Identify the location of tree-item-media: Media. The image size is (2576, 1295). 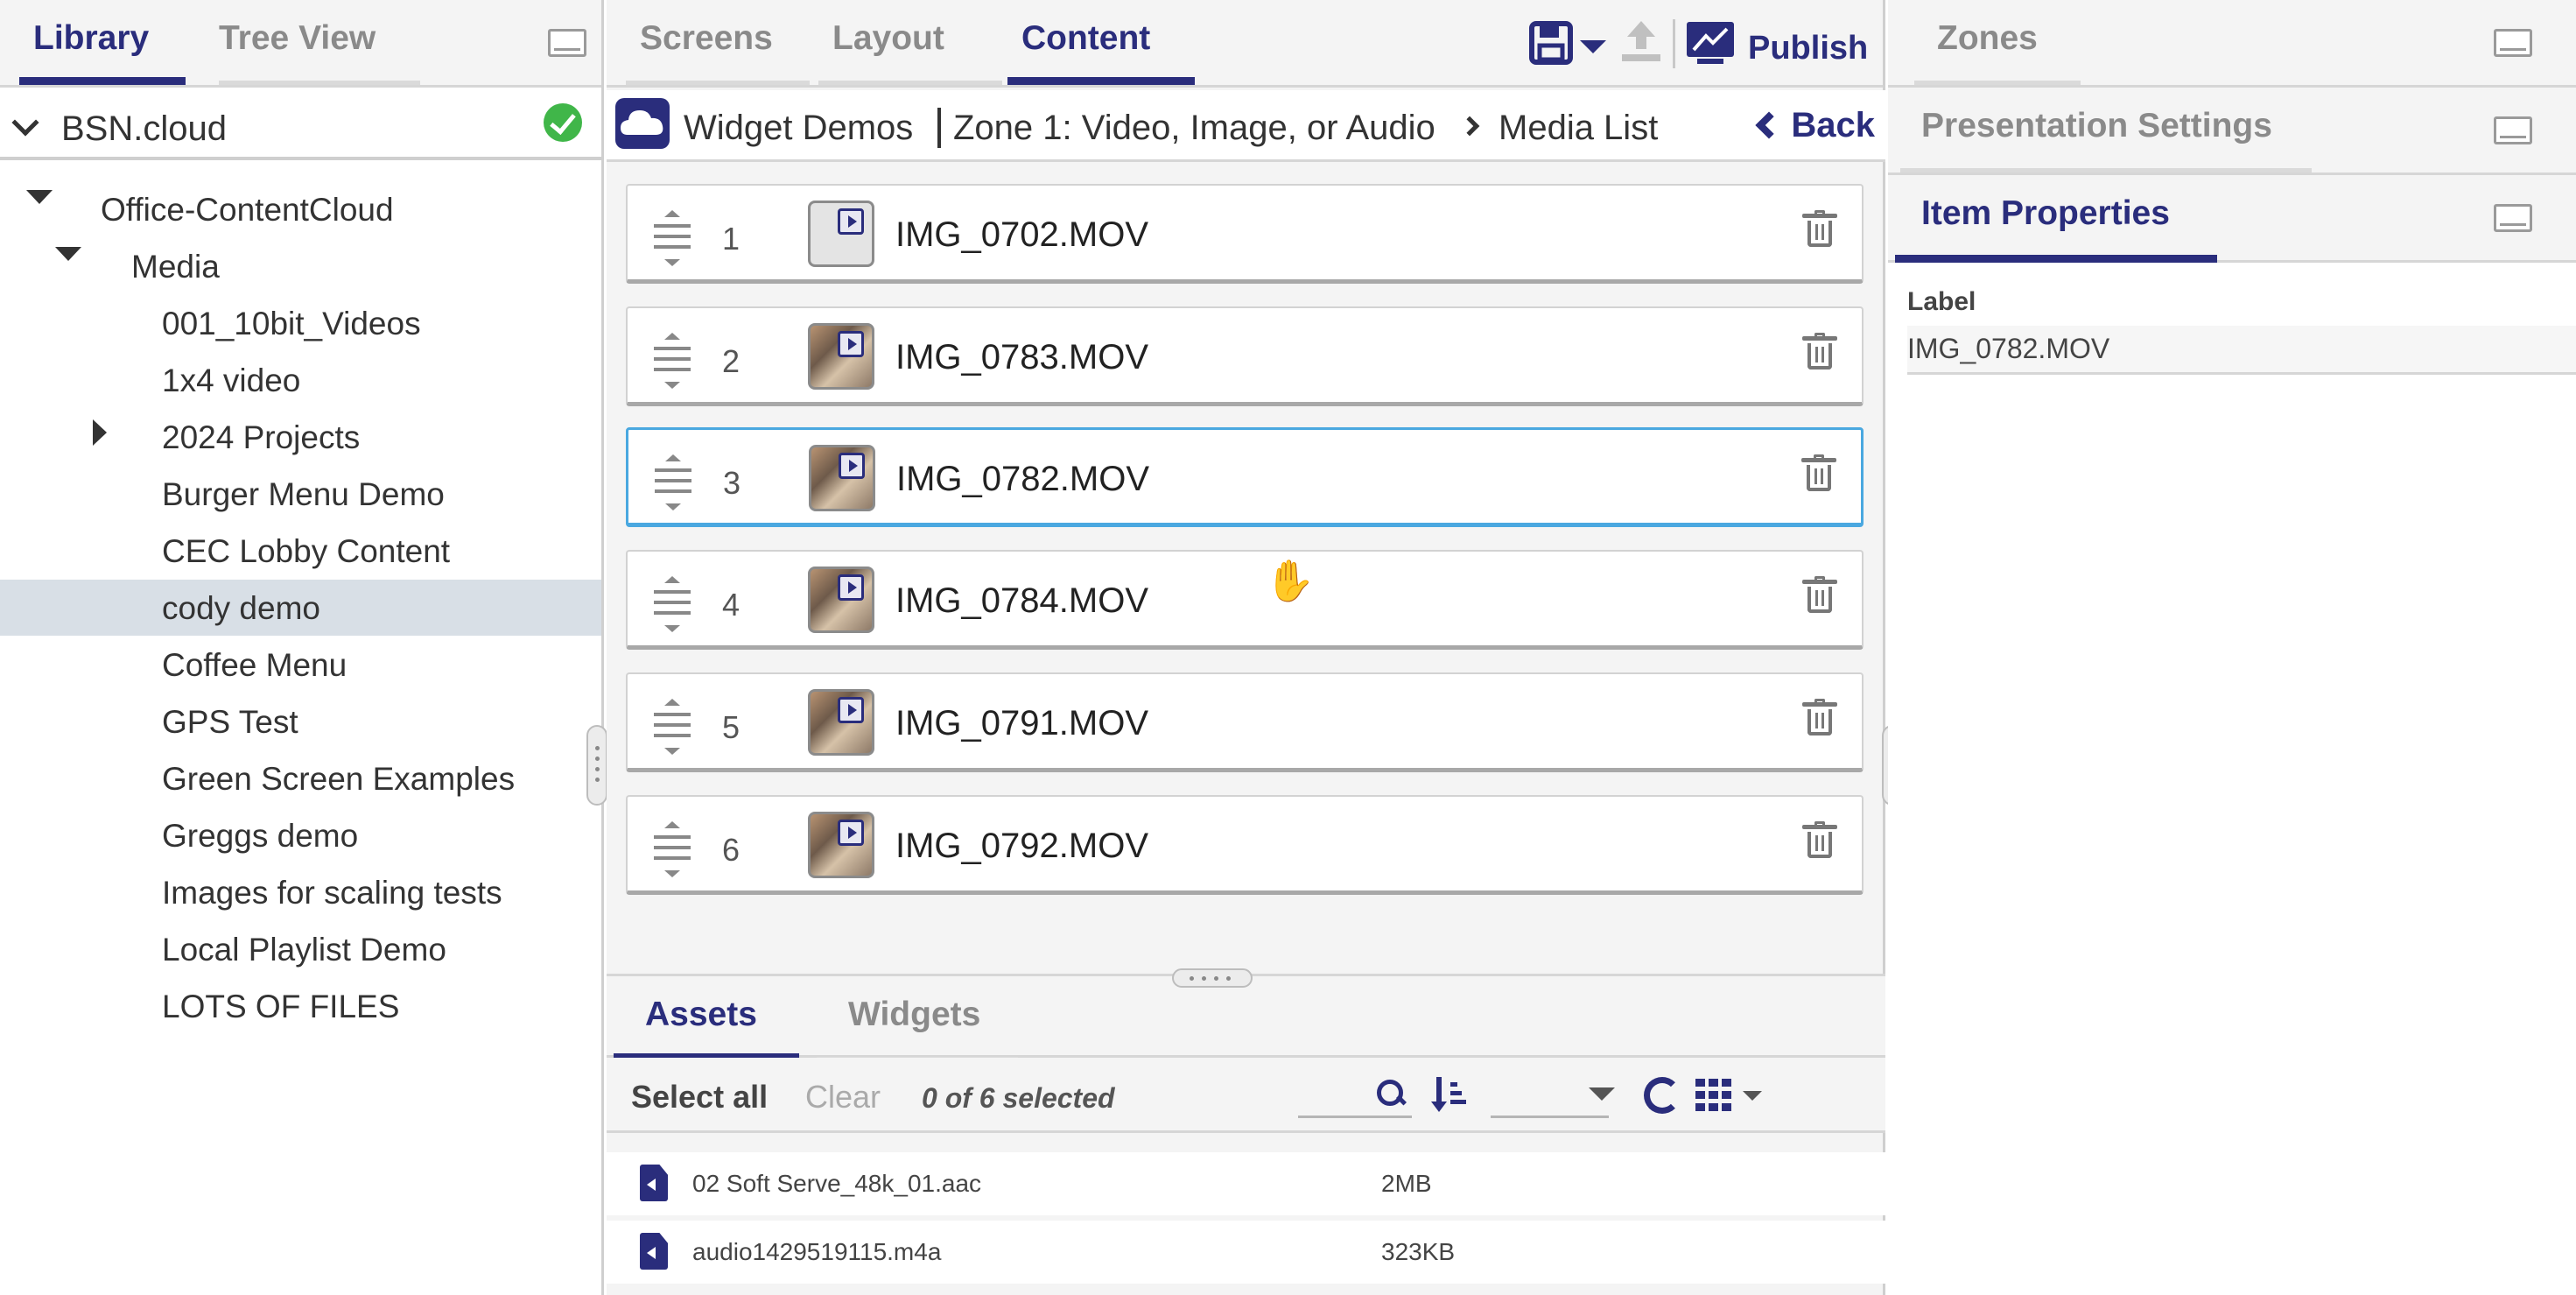
(300, 266).